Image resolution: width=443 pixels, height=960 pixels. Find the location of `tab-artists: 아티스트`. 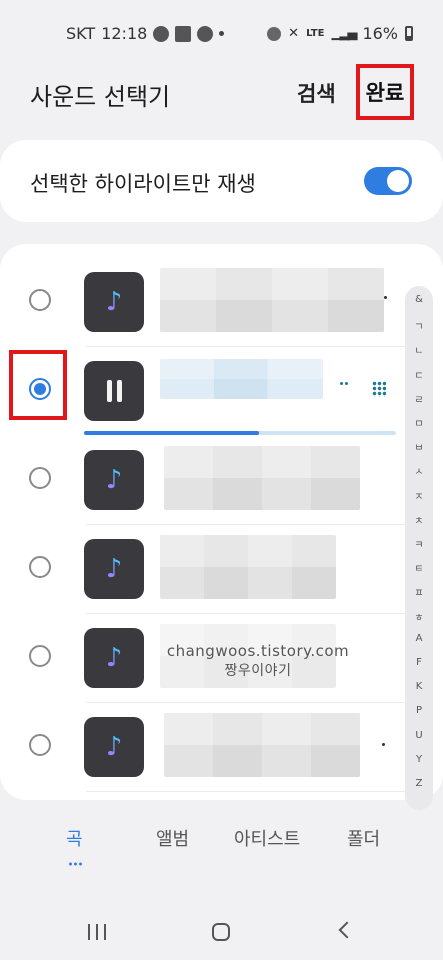

tab-artists: 아티스트 is located at coordinates (267, 838).